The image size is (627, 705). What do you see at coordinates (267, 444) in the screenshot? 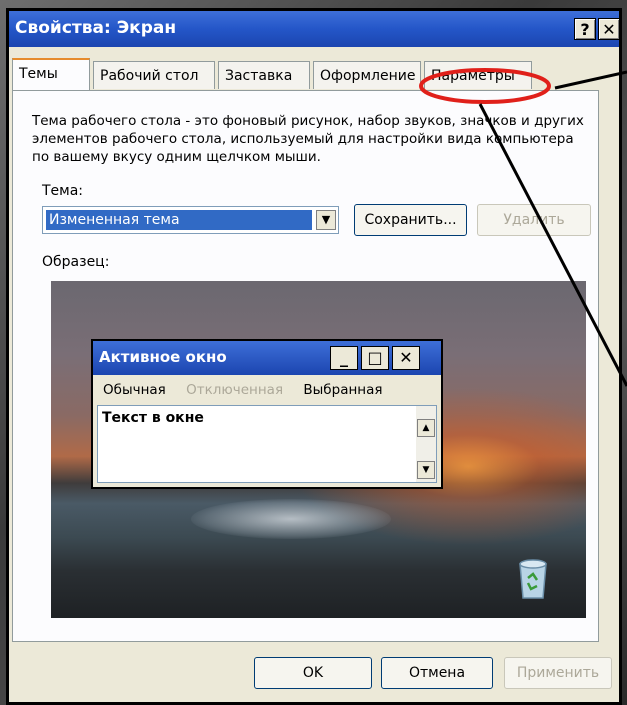
I see `preview-text-area: Текст в окне ▲ ▼` at bounding box center [267, 444].